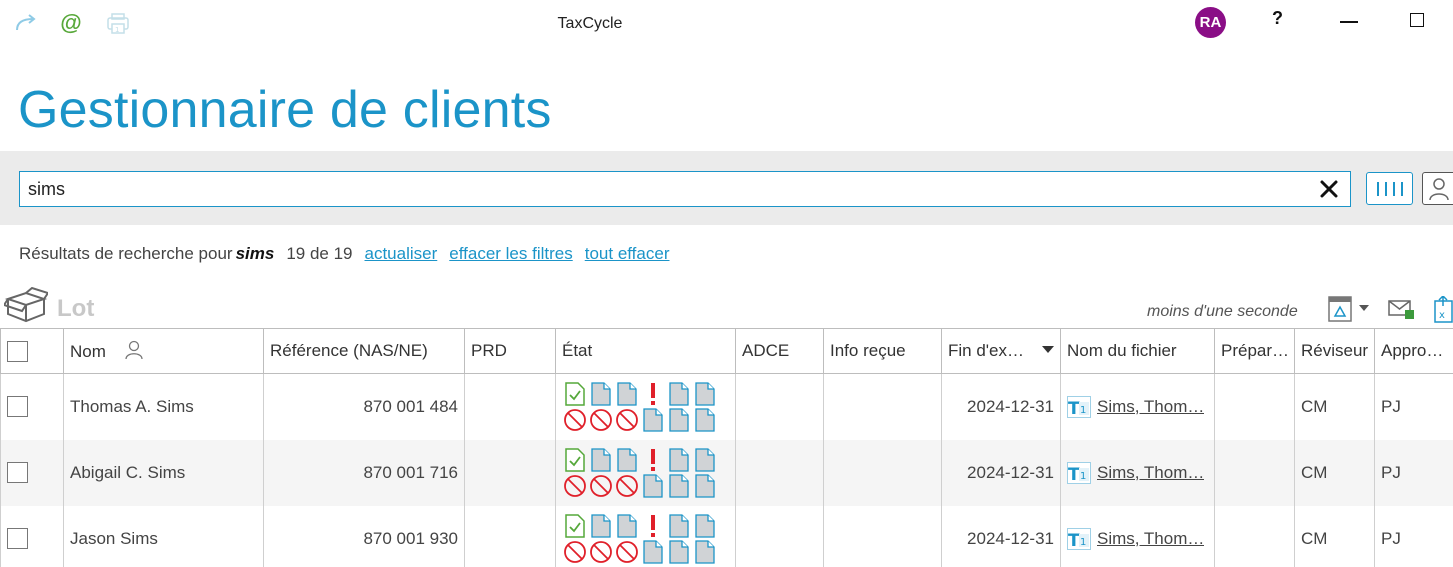 The image size is (1453, 567). I want to click on column-view-button, so click(1389, 188).